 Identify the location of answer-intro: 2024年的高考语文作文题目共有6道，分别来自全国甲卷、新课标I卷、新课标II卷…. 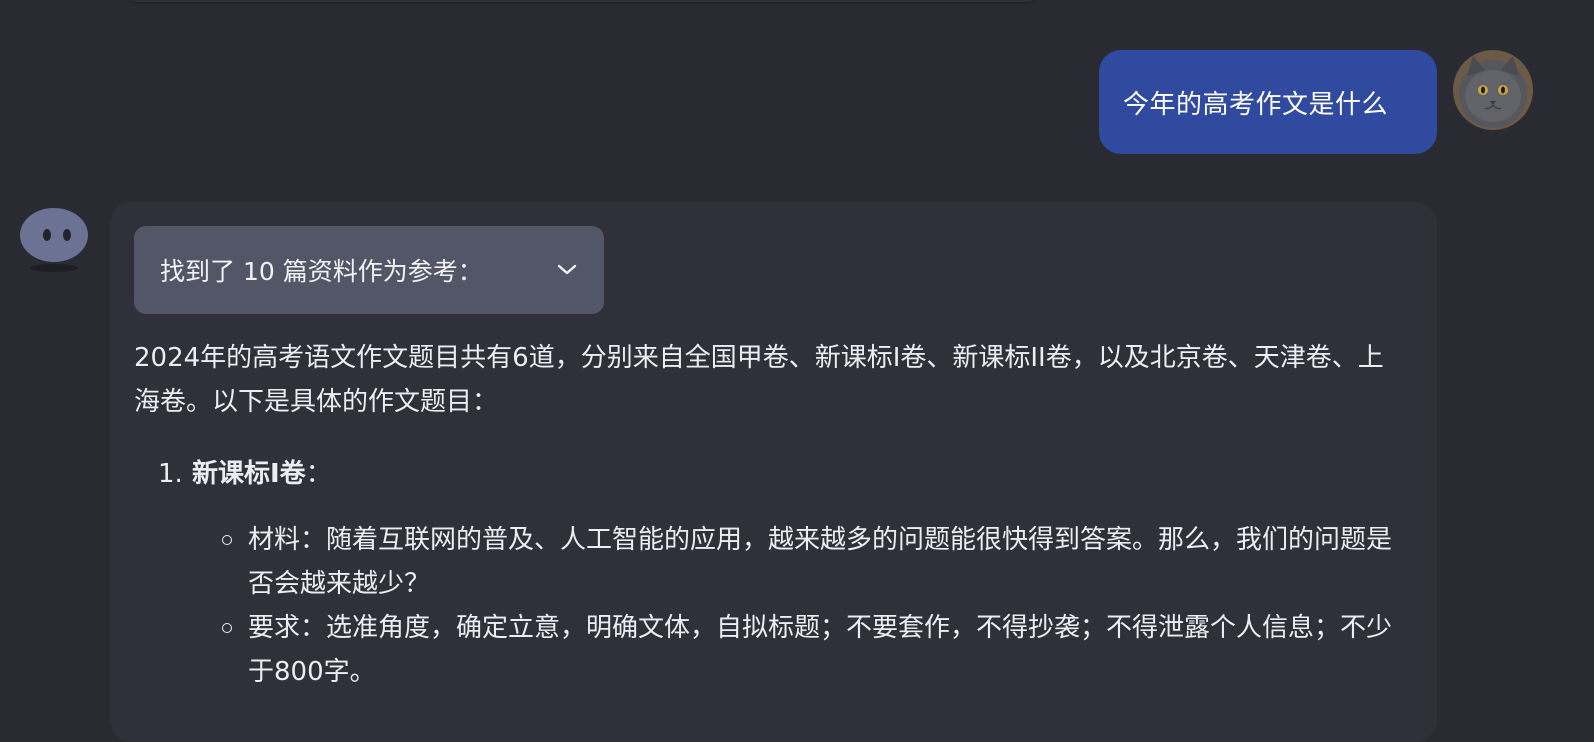
(759, 380).